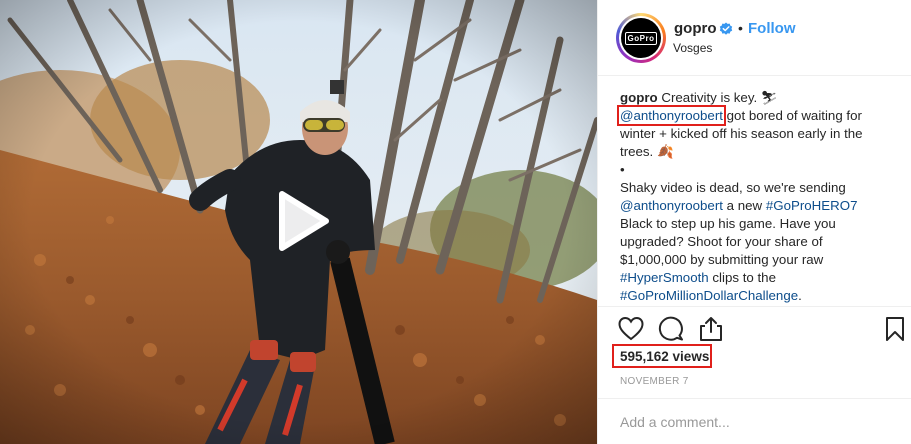 The width and height of the screenshot is (911, 444). I want to click on caption-text: Creativity is key., so click(709, 97).